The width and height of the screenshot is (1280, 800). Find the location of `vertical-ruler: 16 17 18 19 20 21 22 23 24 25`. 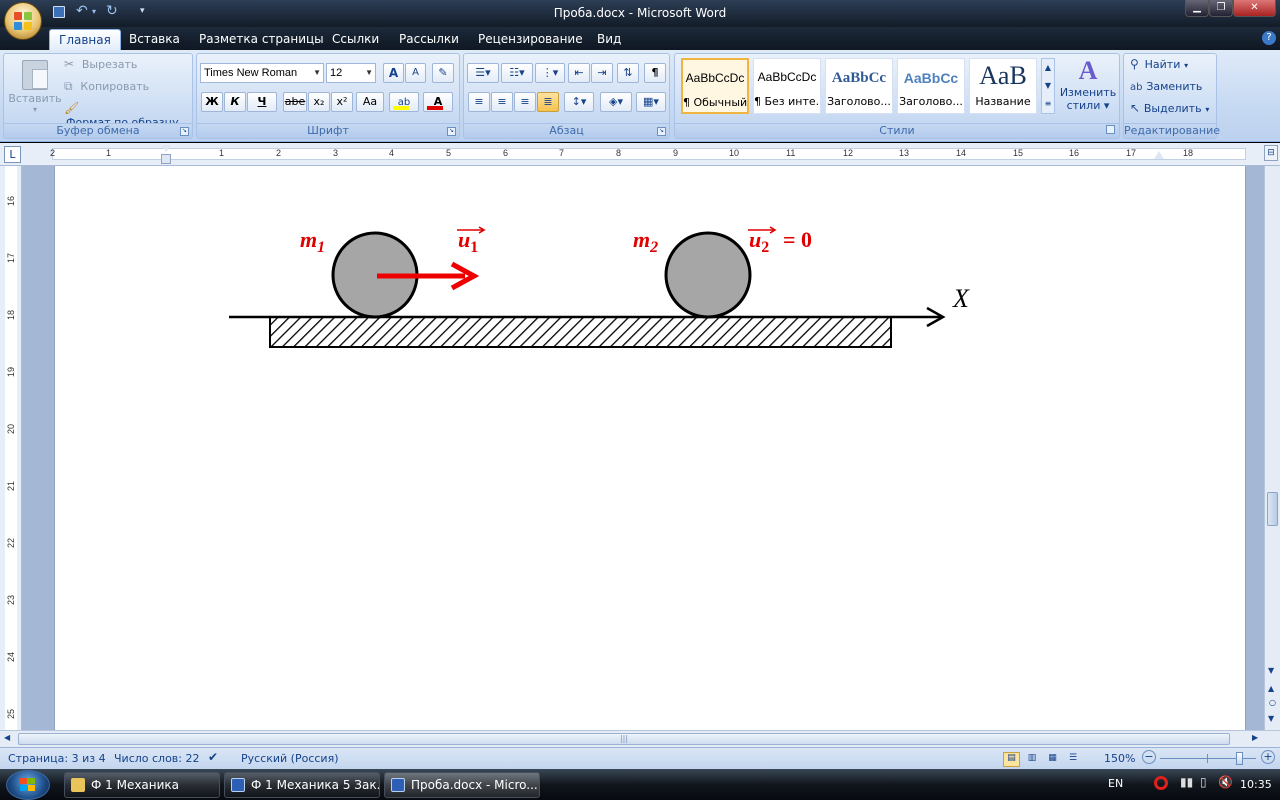

vertical-ruler: 16 17 18 19 20 21 22 23 24 25 is located at coordinates (11, 448).